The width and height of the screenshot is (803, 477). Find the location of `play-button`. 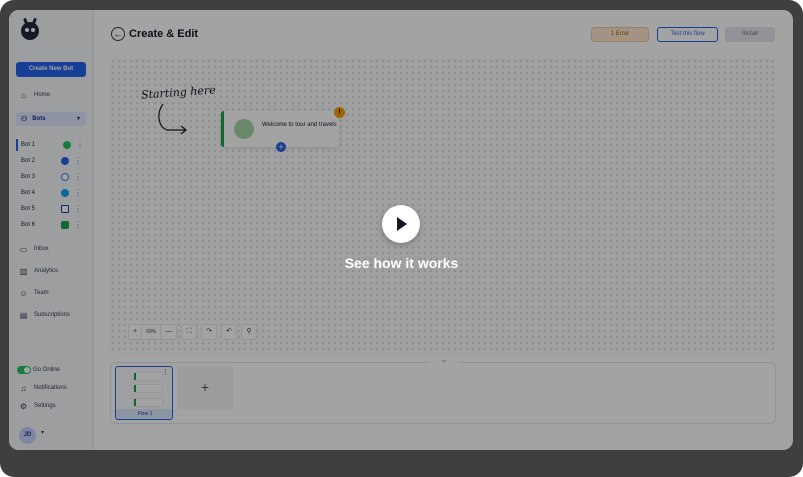

play-button is located at coordinates (401, 224).